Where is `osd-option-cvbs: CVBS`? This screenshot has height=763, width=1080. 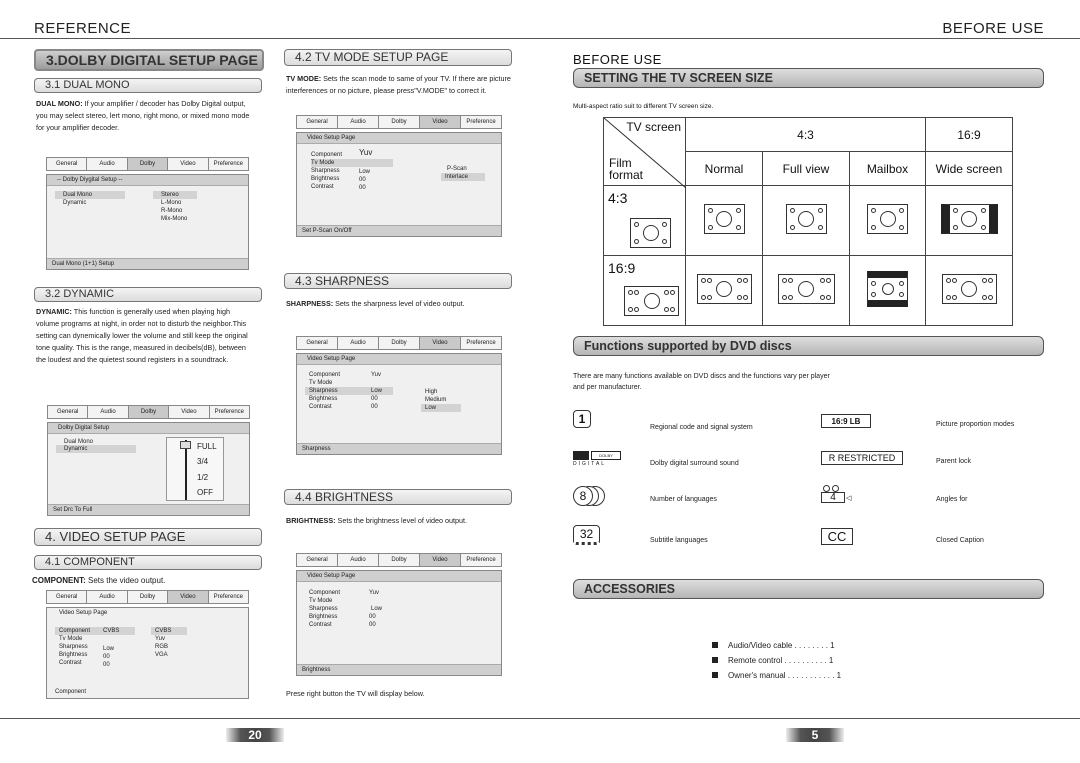 osd-option-cvbs: CVBS is located at coordinates (169, 631).